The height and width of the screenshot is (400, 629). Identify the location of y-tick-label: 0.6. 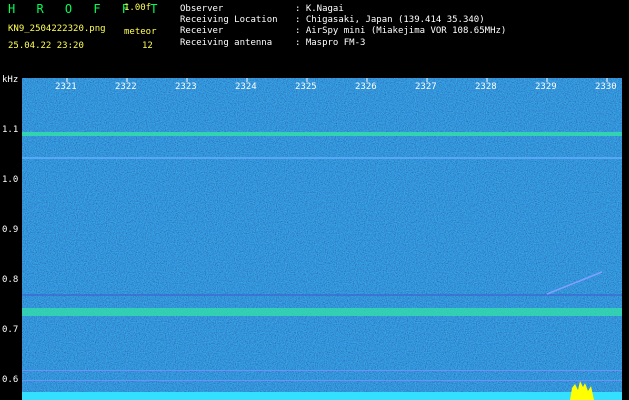
(10, 380).